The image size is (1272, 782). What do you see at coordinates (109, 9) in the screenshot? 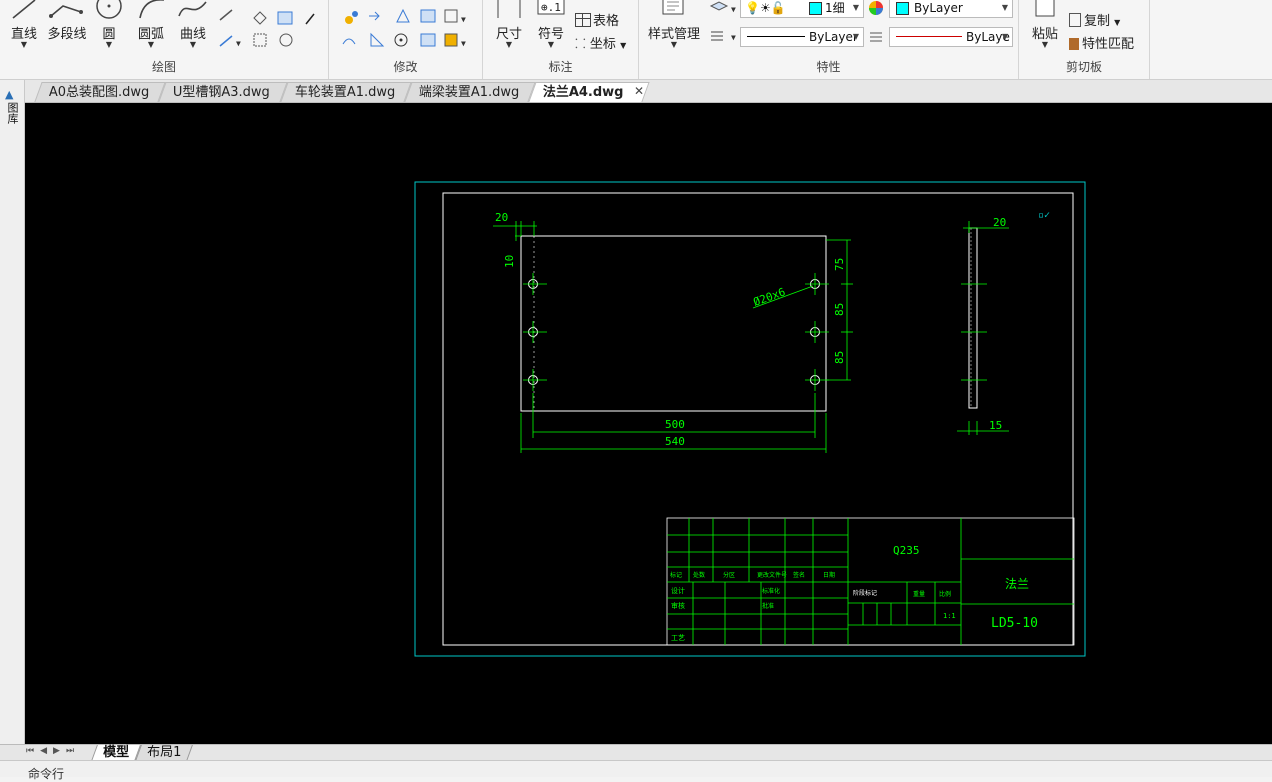
I see `circle-icon` at bounding box center [109, 9].